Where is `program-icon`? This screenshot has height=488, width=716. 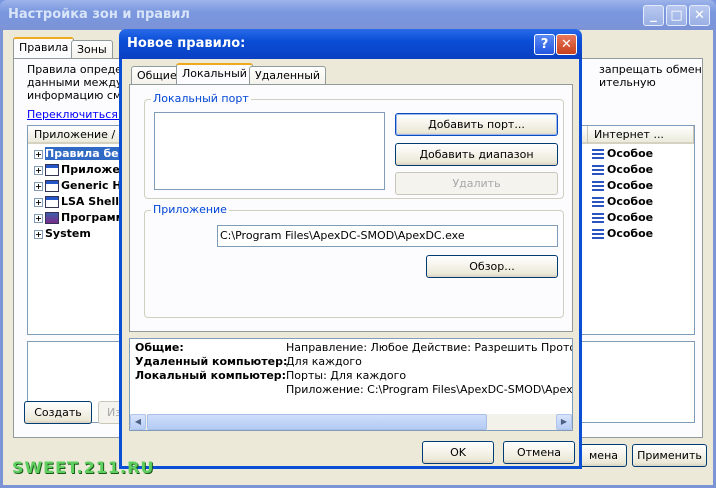
program-icon is located at coordinates (52, 218).